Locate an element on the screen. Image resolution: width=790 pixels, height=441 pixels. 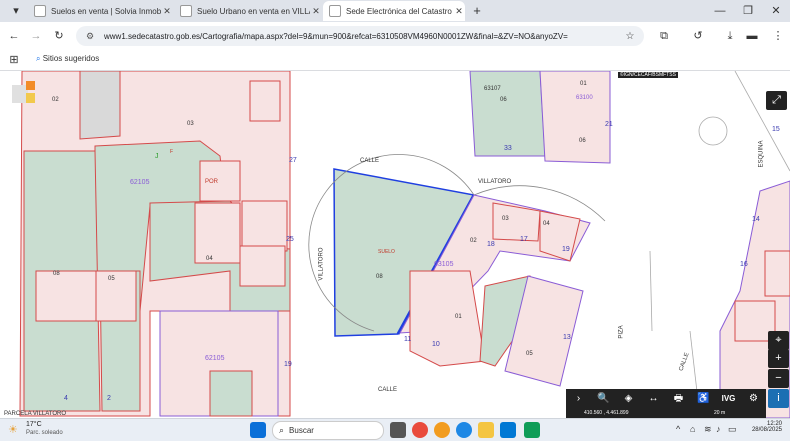
outlook-icon is located at coordinates (508, 430).